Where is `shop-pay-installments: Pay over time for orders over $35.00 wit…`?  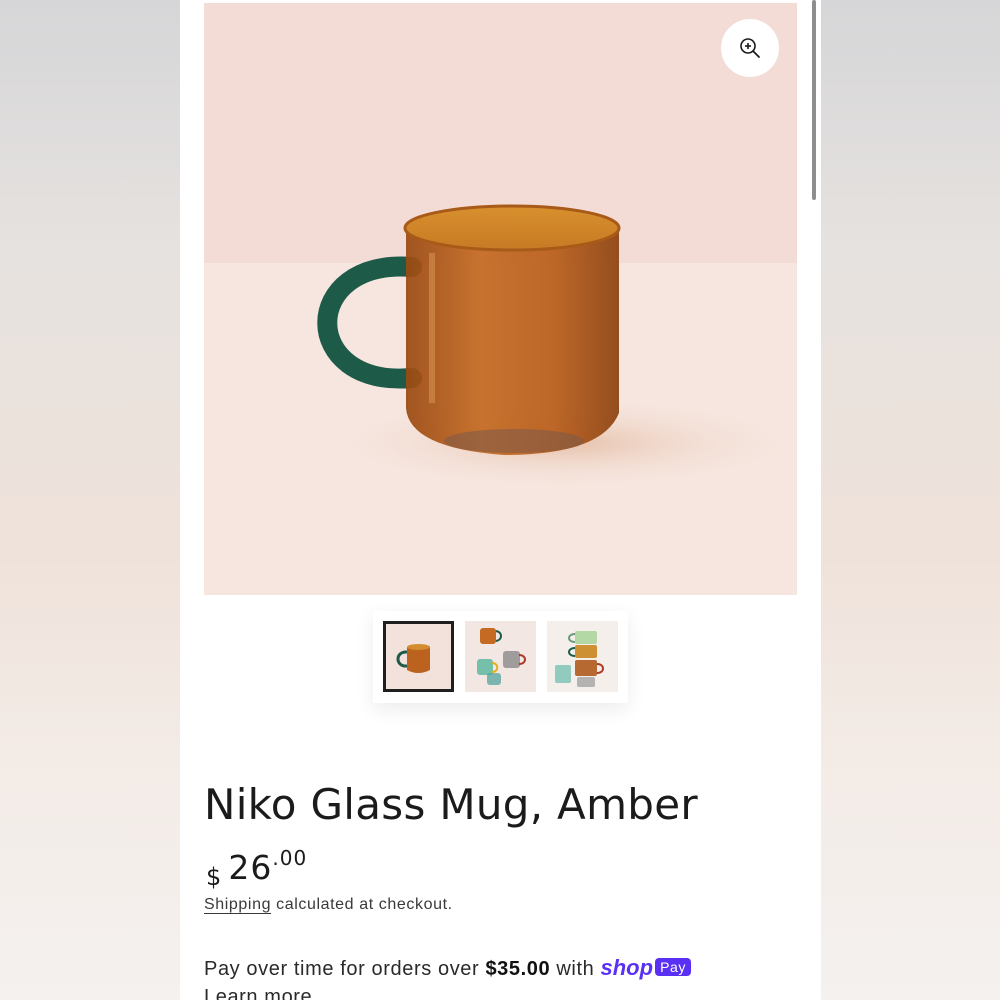
shop-pay-installments: Pay over time for orders over $35.00 wit… is located at coordinates (447, 968).